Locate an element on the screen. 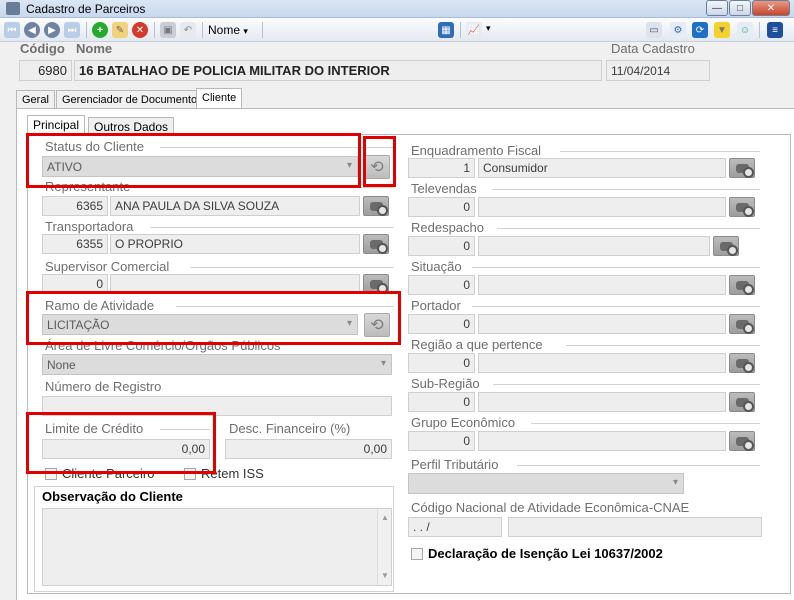  refresh-icon: ⟳ is located at coordinates (700, 30).